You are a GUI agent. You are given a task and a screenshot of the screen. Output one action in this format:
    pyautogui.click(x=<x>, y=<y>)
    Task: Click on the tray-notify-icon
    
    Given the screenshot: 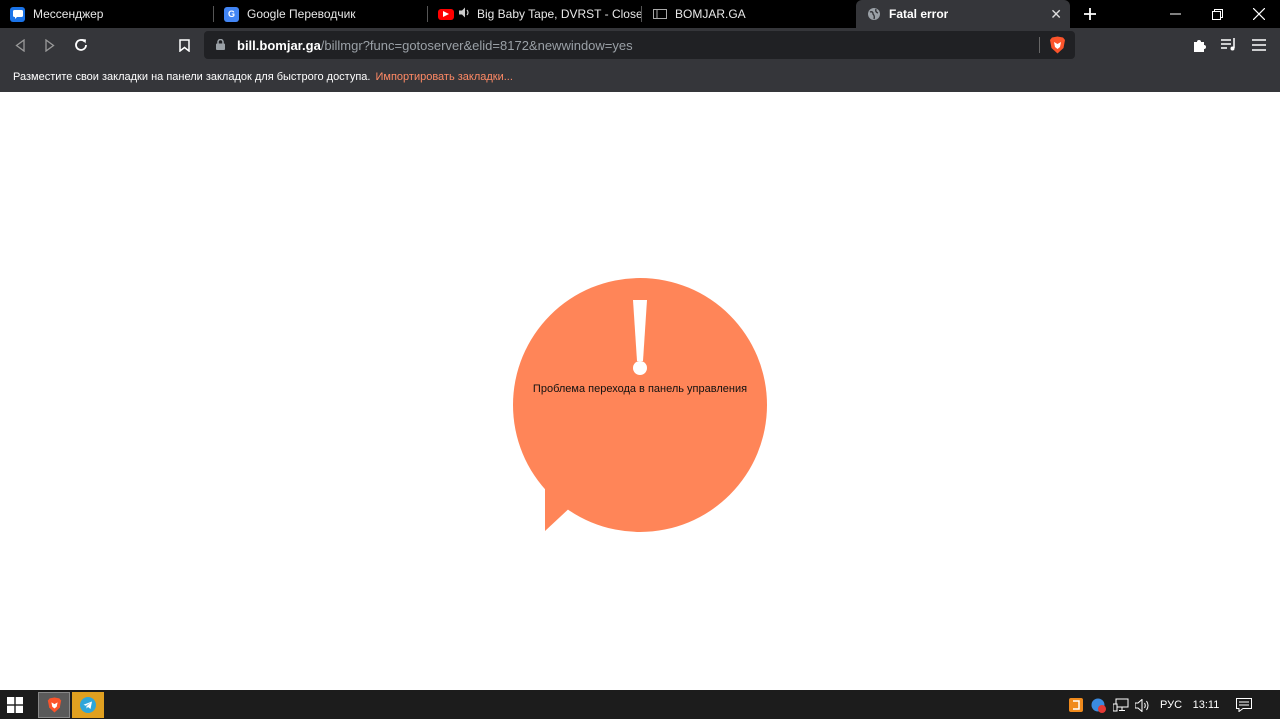 What is the action you would take?
    pyautogui.click(x=1098, y=705)
    